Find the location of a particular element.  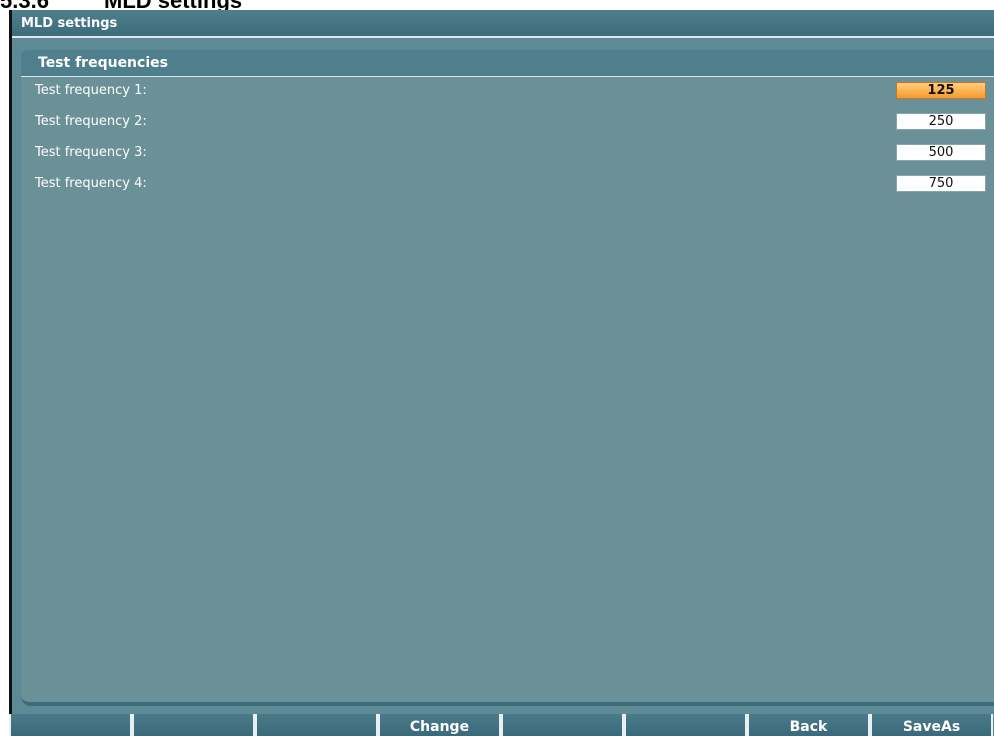

frequency-value-field: 750 is located at coordinates (941, 183).